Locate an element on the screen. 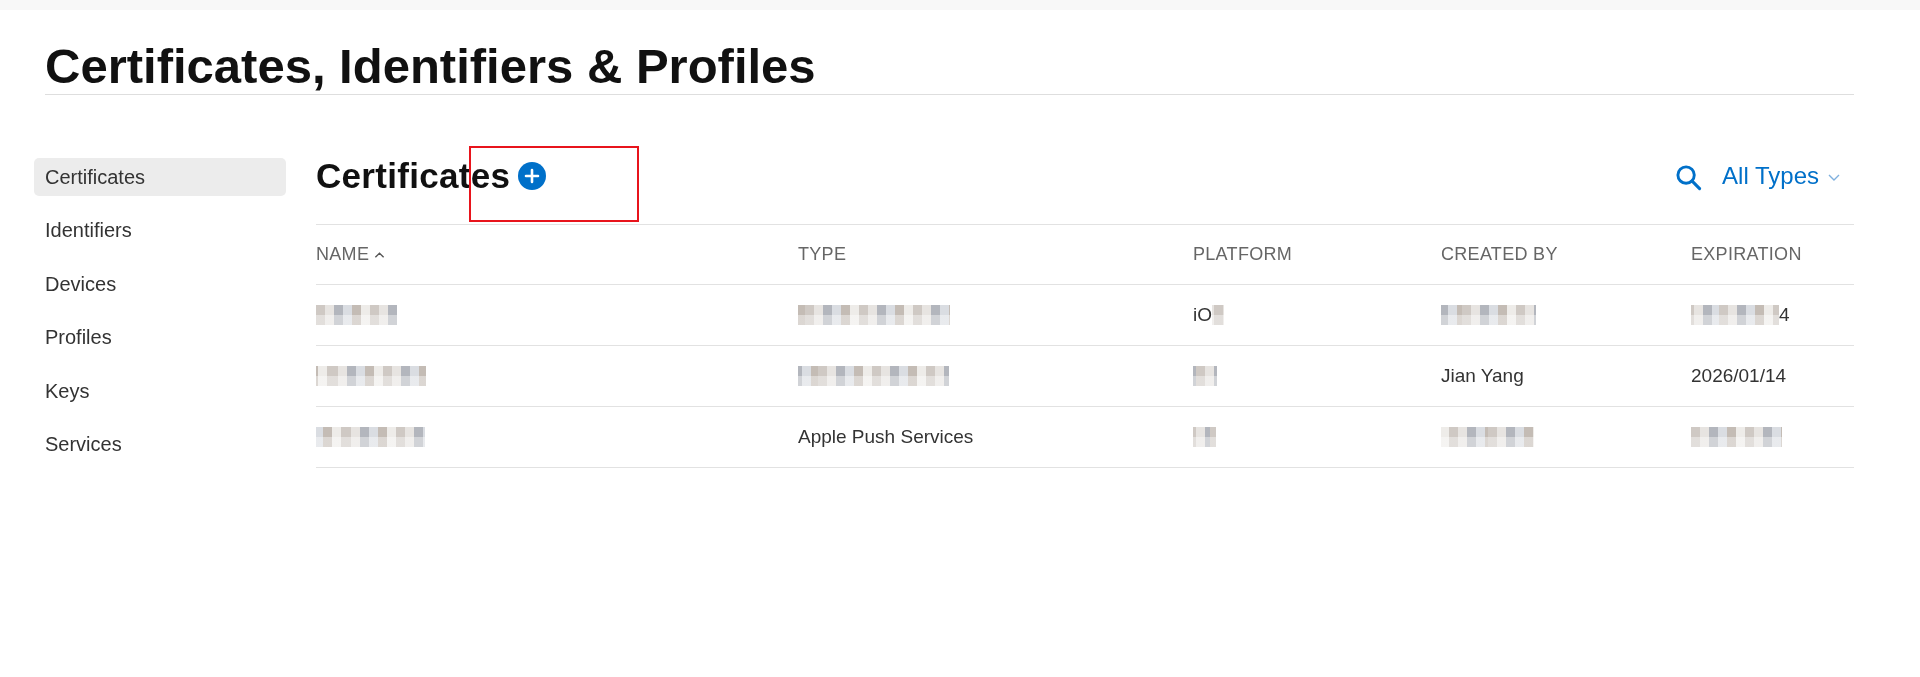 This screenshot has height=677, width=1920. sidebar-item: Keys is located at coordinates (160, 391).